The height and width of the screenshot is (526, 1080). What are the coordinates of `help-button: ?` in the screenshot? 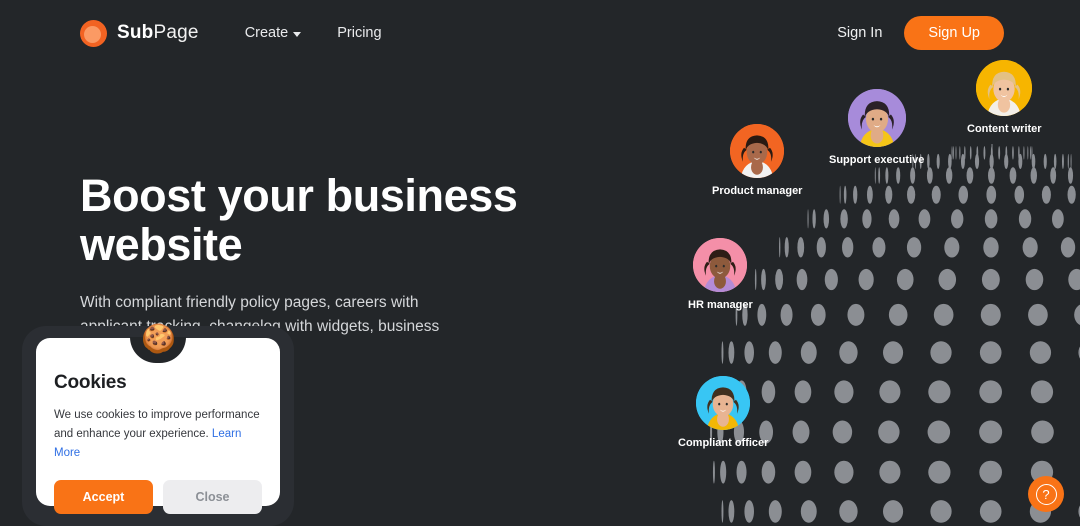 It's located at (1046, 494).